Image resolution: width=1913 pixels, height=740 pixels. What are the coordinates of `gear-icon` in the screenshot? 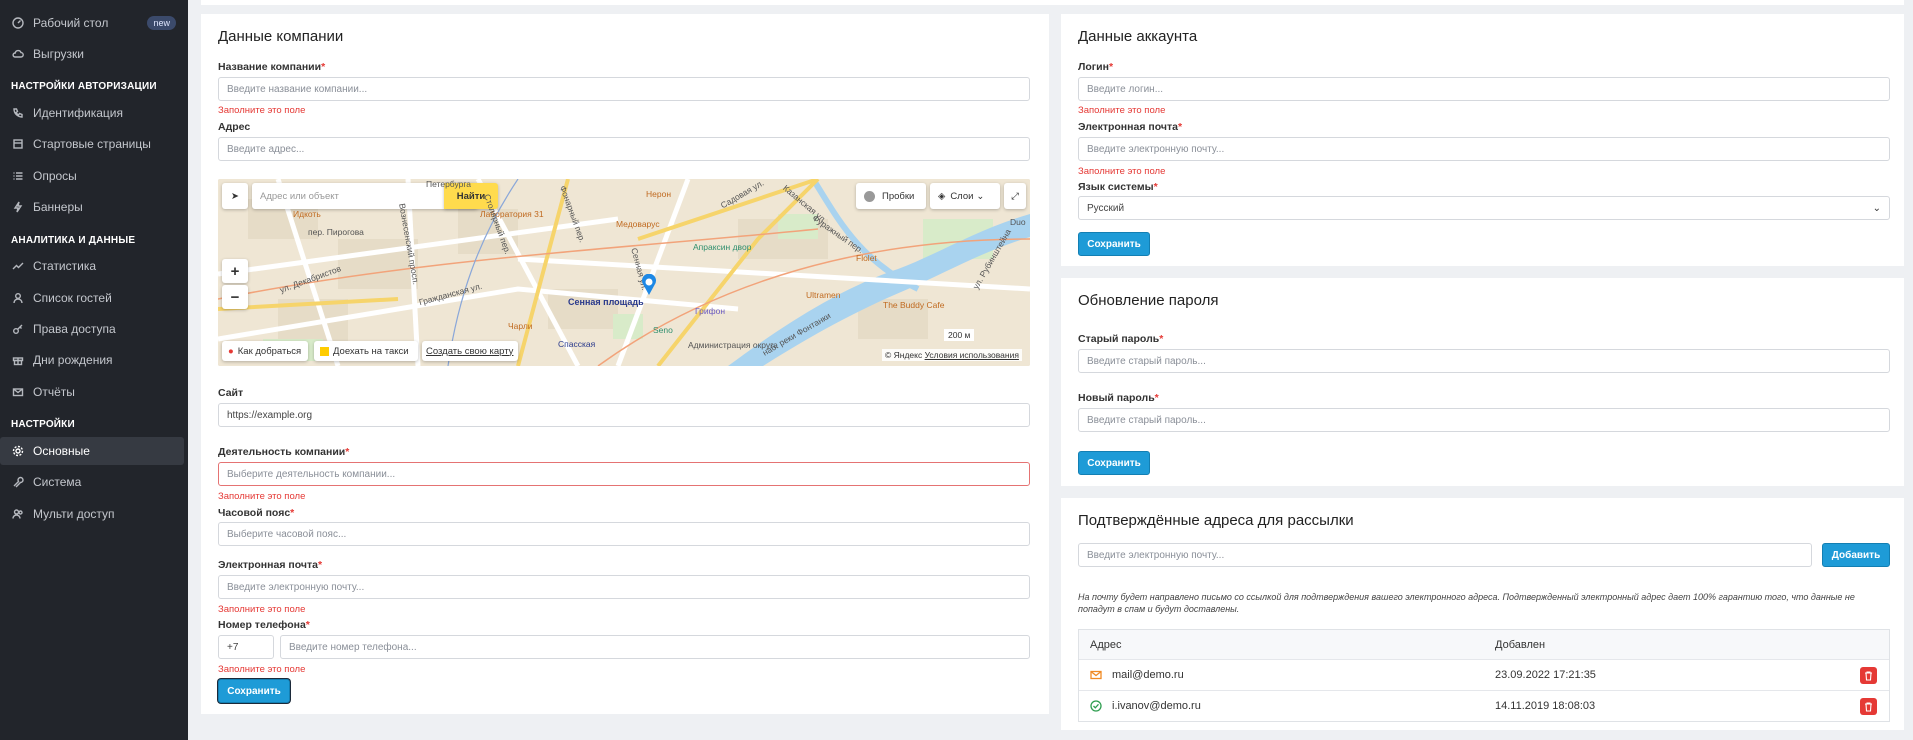 It's located at (18, 451).